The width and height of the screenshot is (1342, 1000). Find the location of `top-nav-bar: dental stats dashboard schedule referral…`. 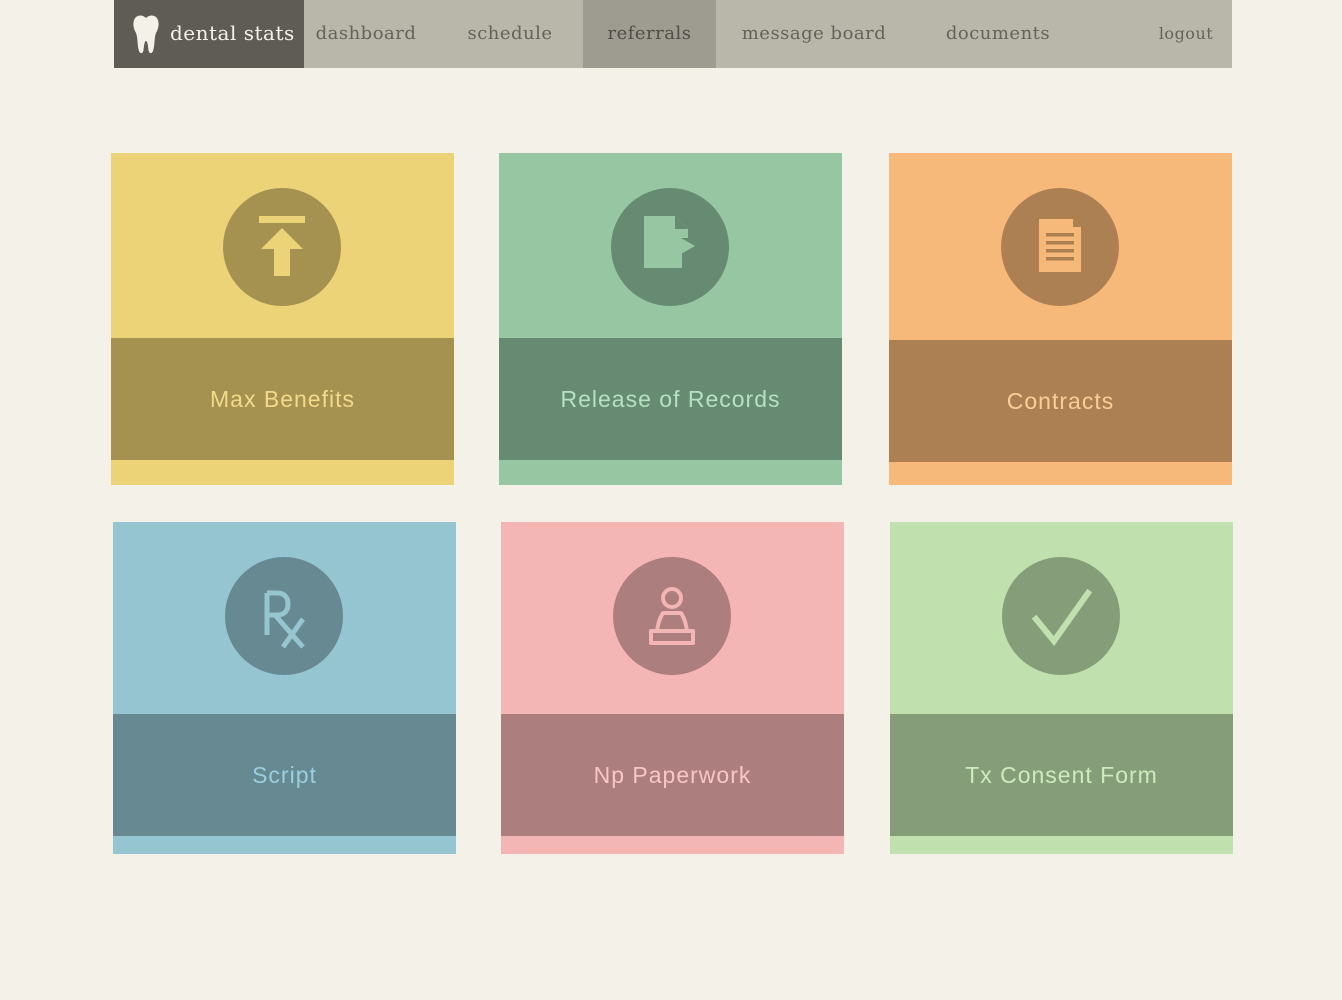

top-nav-bar: dental stats dashboard schedule referral… is located at coordinates (673, 34).